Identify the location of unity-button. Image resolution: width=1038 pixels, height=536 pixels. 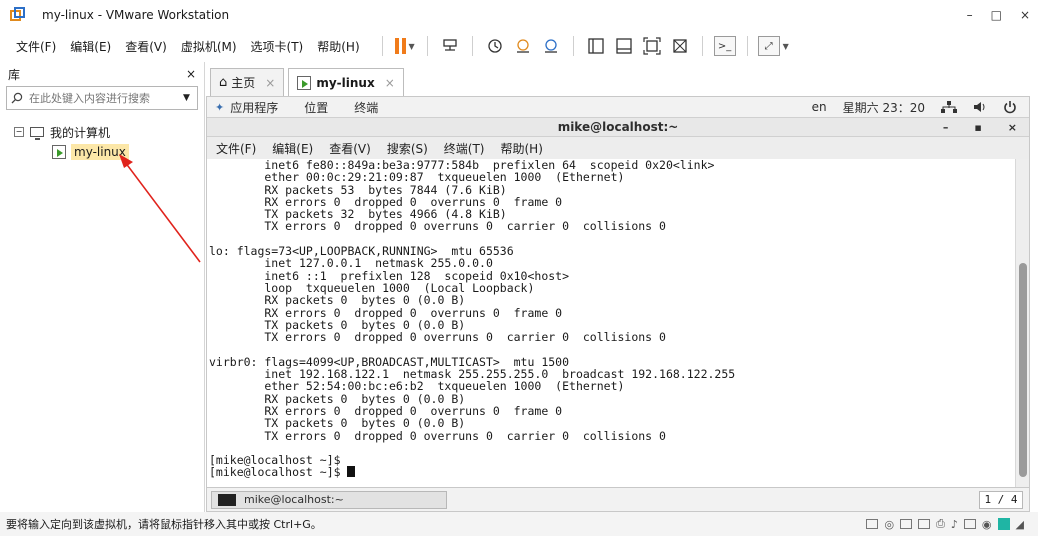
(680, 46).